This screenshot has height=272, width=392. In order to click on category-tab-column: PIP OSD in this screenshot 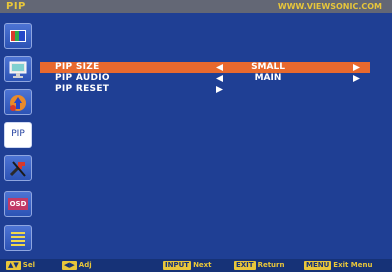, I will do `click(17, 136)`.